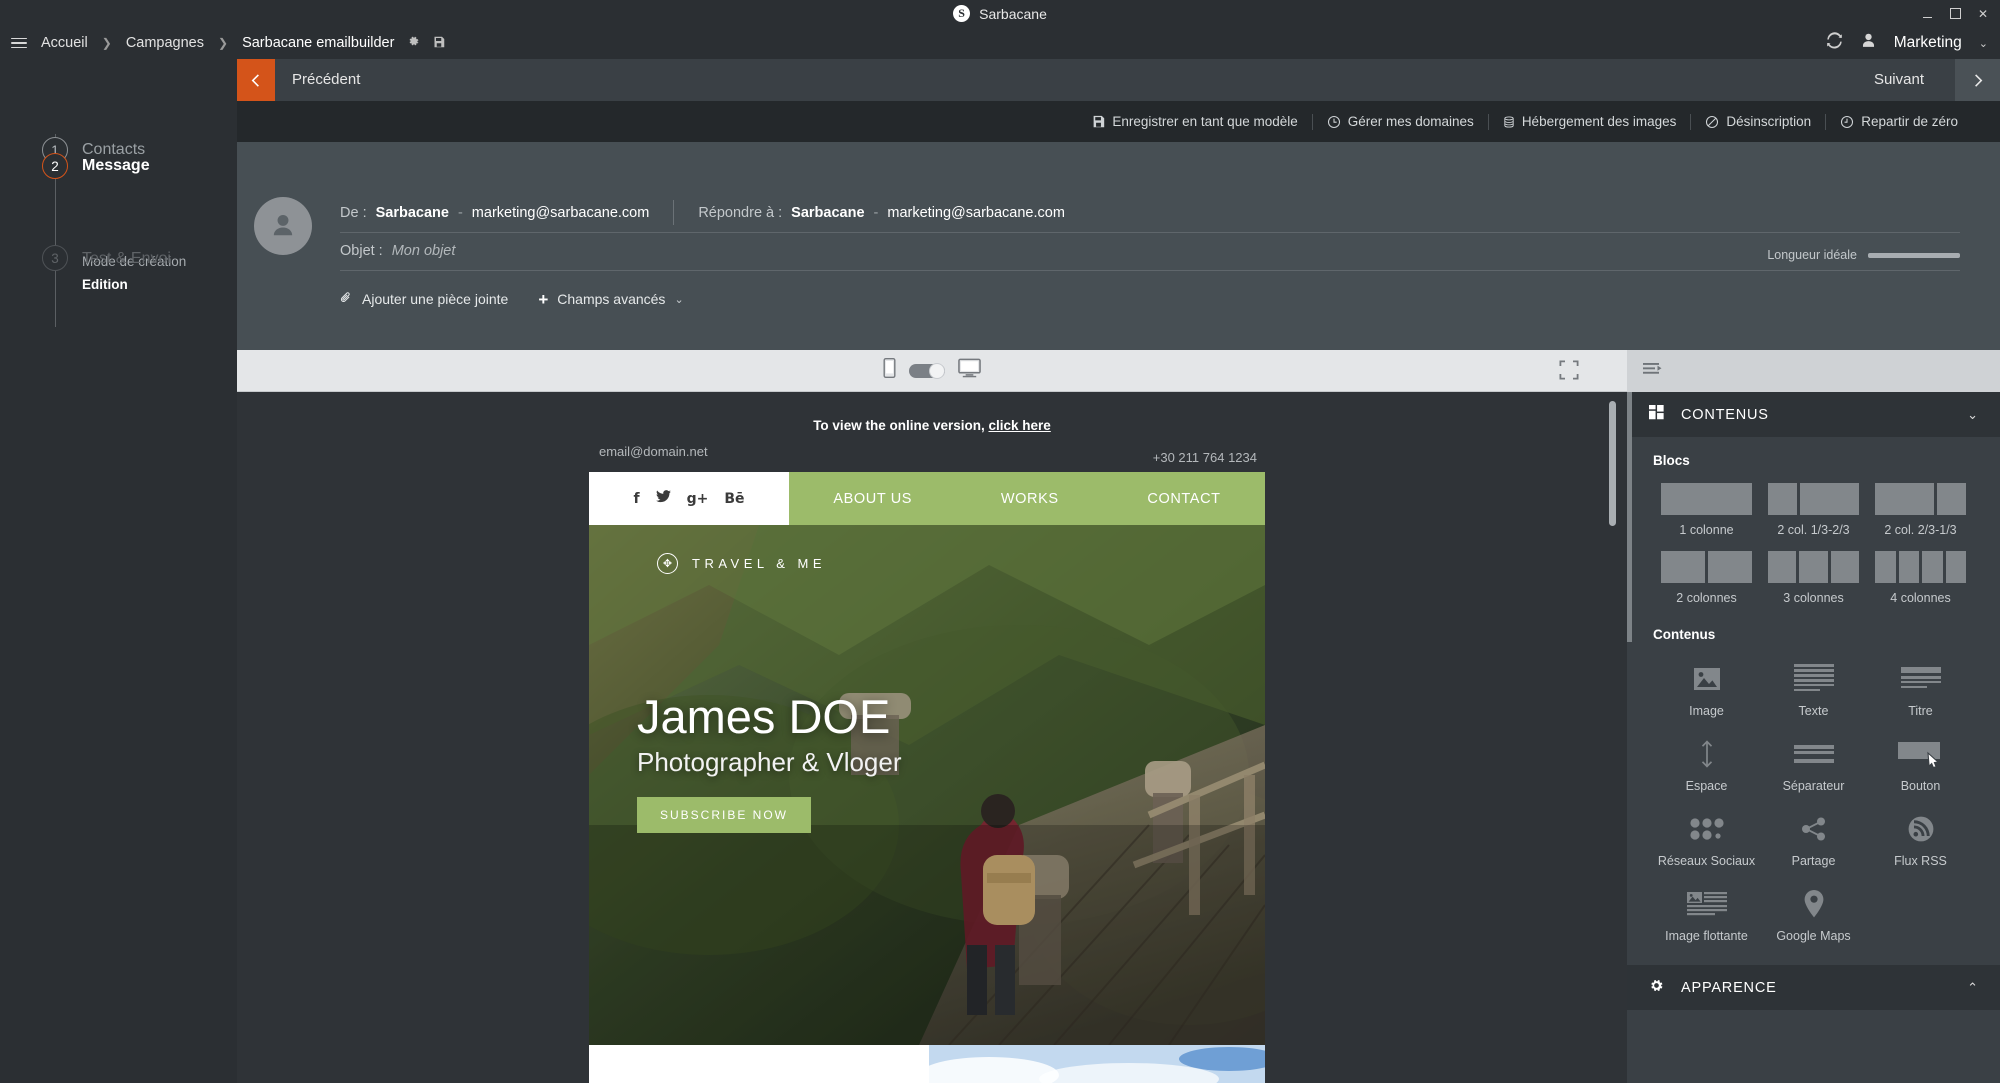  Describe the element at coordinates (663, 498) in the screenshot. I see `twitter-icon` at that location.